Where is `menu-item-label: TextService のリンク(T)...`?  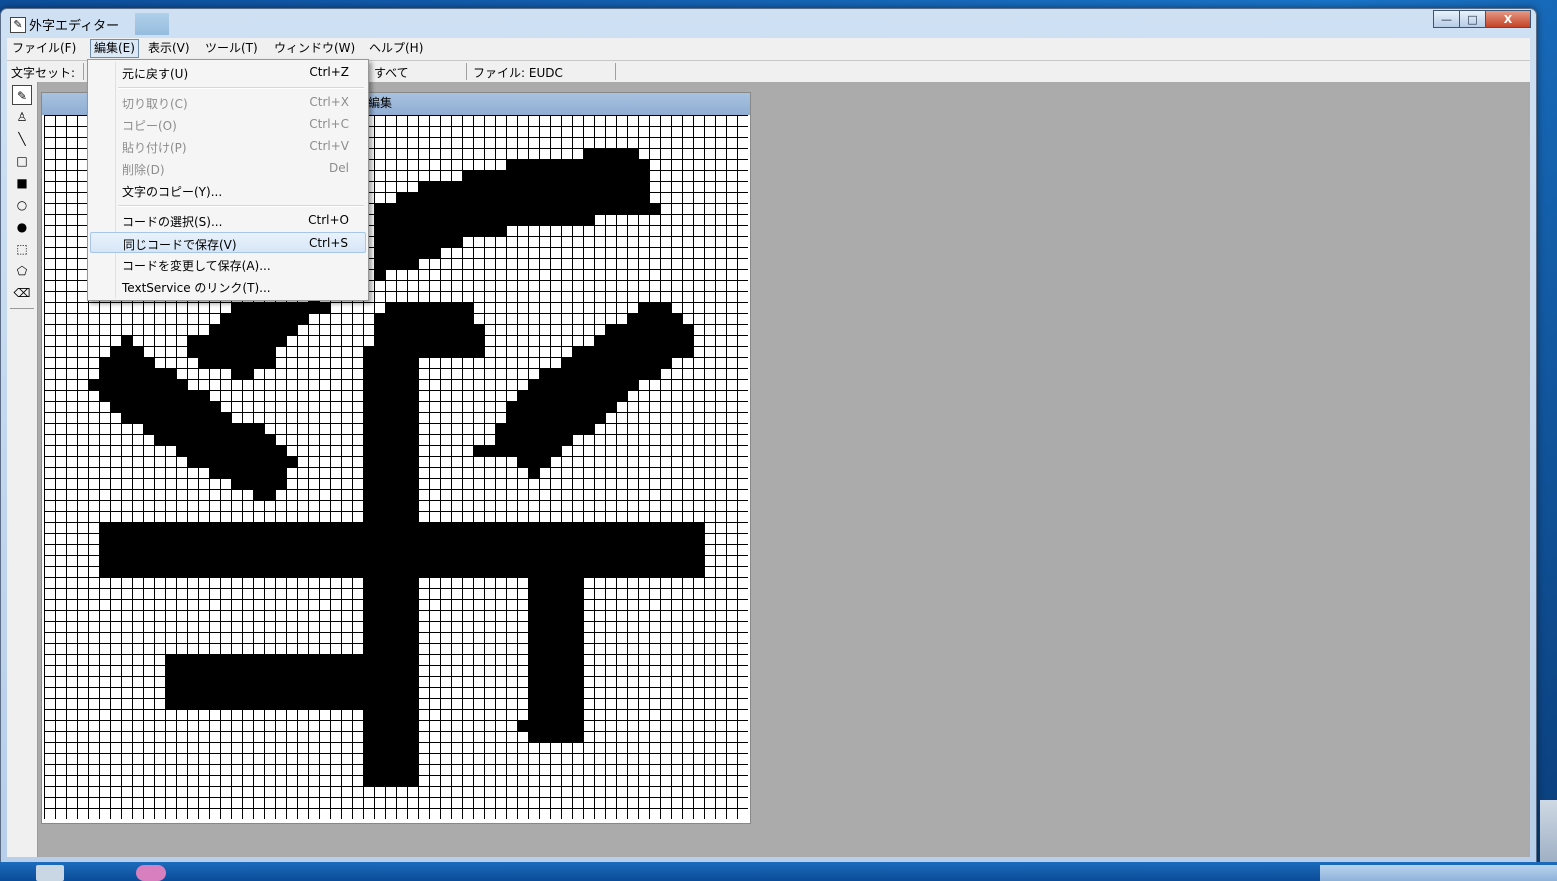 menu-item-label: TextService のリンク(T)... is located at coordinates (196, 288).